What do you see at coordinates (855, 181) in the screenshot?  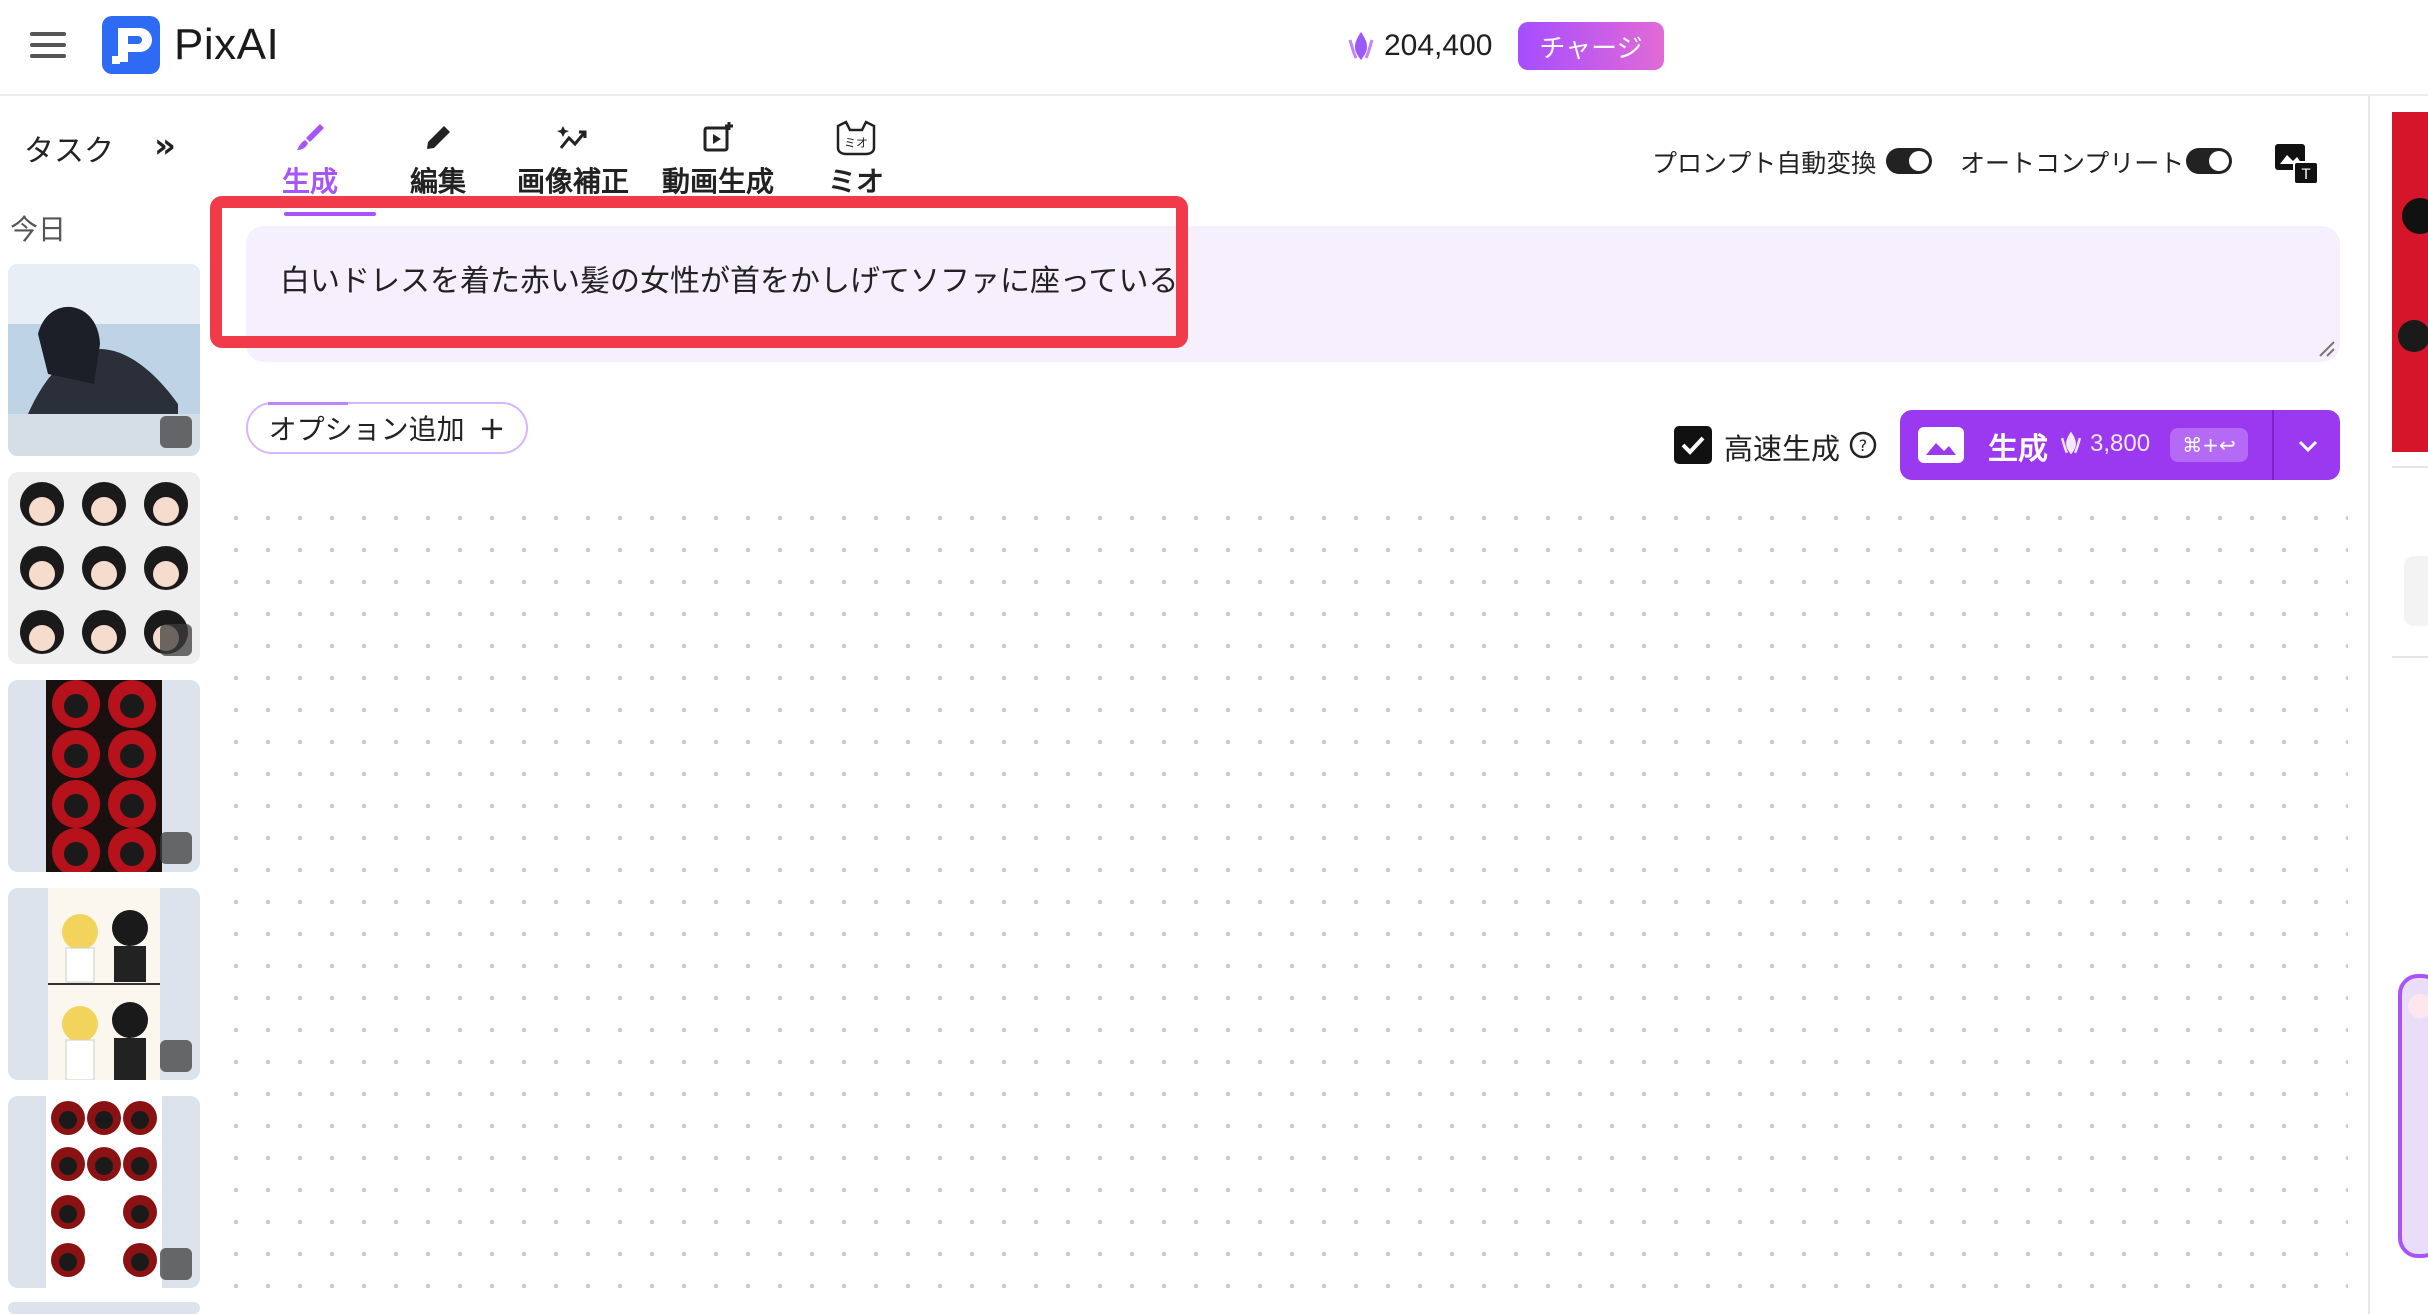 I see `tab-mio-label: ミオ` at bounding box center [855, 181].